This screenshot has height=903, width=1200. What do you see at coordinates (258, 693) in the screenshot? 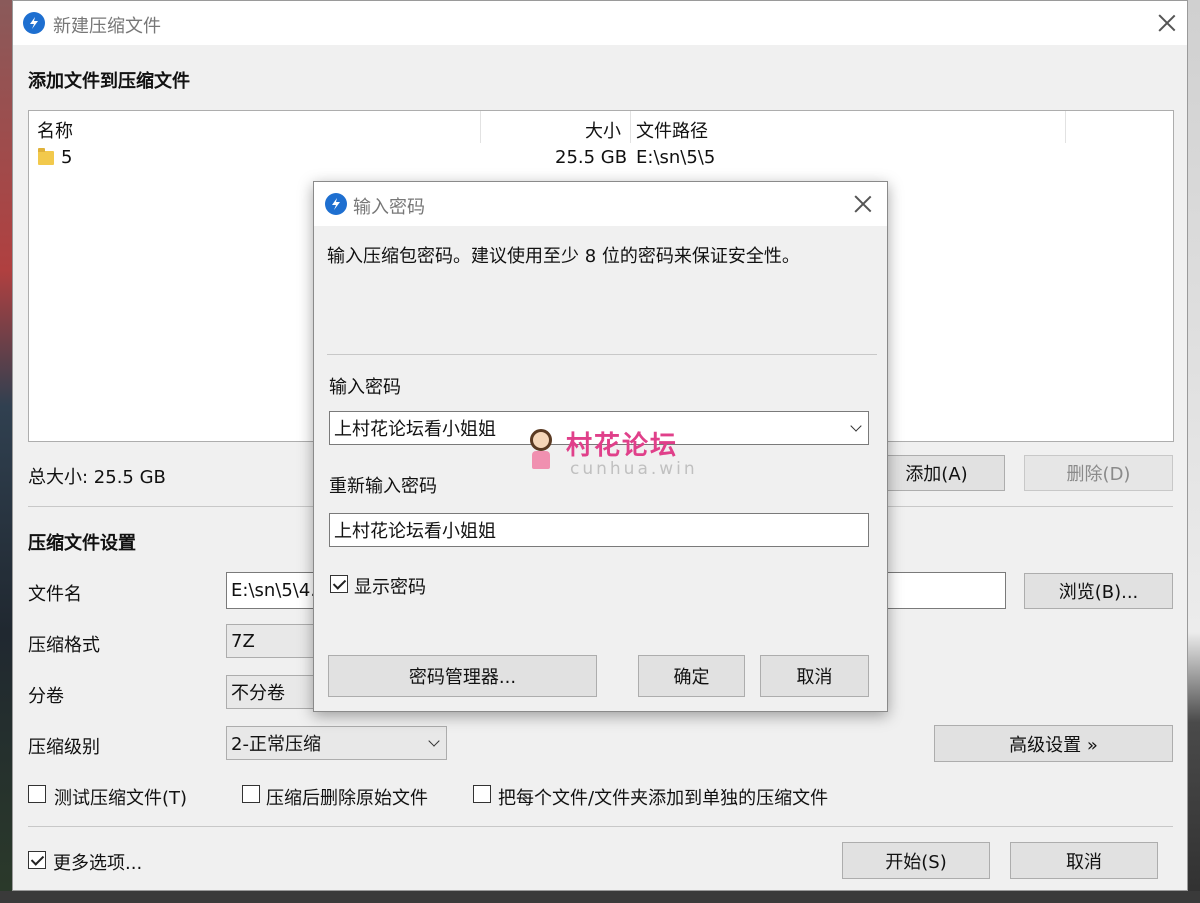
I see `split-value: 不分卷` at bounding box center [258, 693].